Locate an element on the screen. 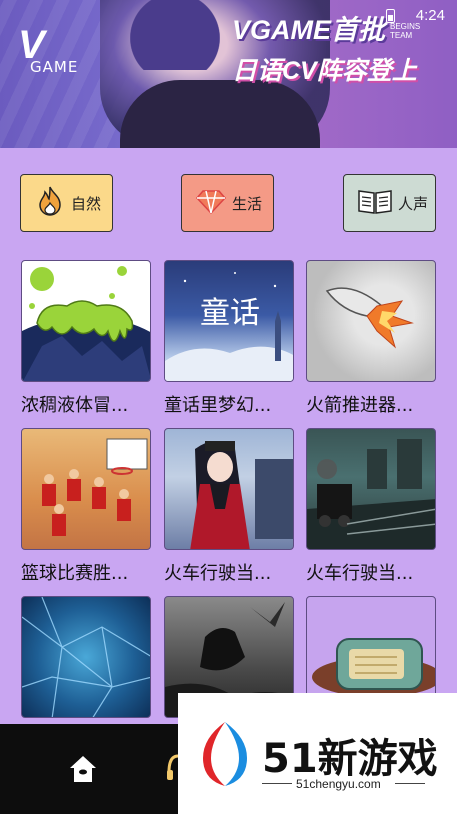 The height and width of the screenshot is (814, 457). anime-girl-illustration is located at coordinates (241, 495).